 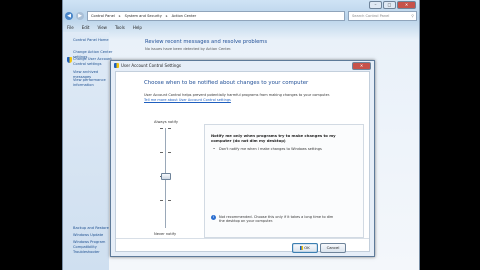 What do you see at coordinates (70, 27) in the screenshot?
I see `menu-file: File` at bounding box center [70, 27].